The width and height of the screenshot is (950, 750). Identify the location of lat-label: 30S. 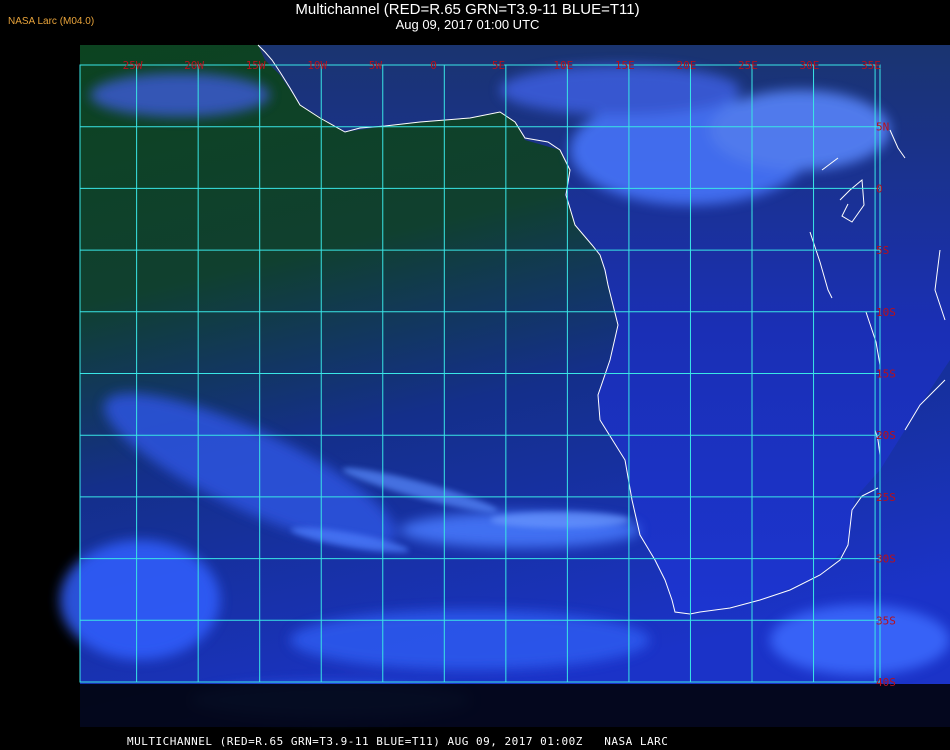
(886, 559).